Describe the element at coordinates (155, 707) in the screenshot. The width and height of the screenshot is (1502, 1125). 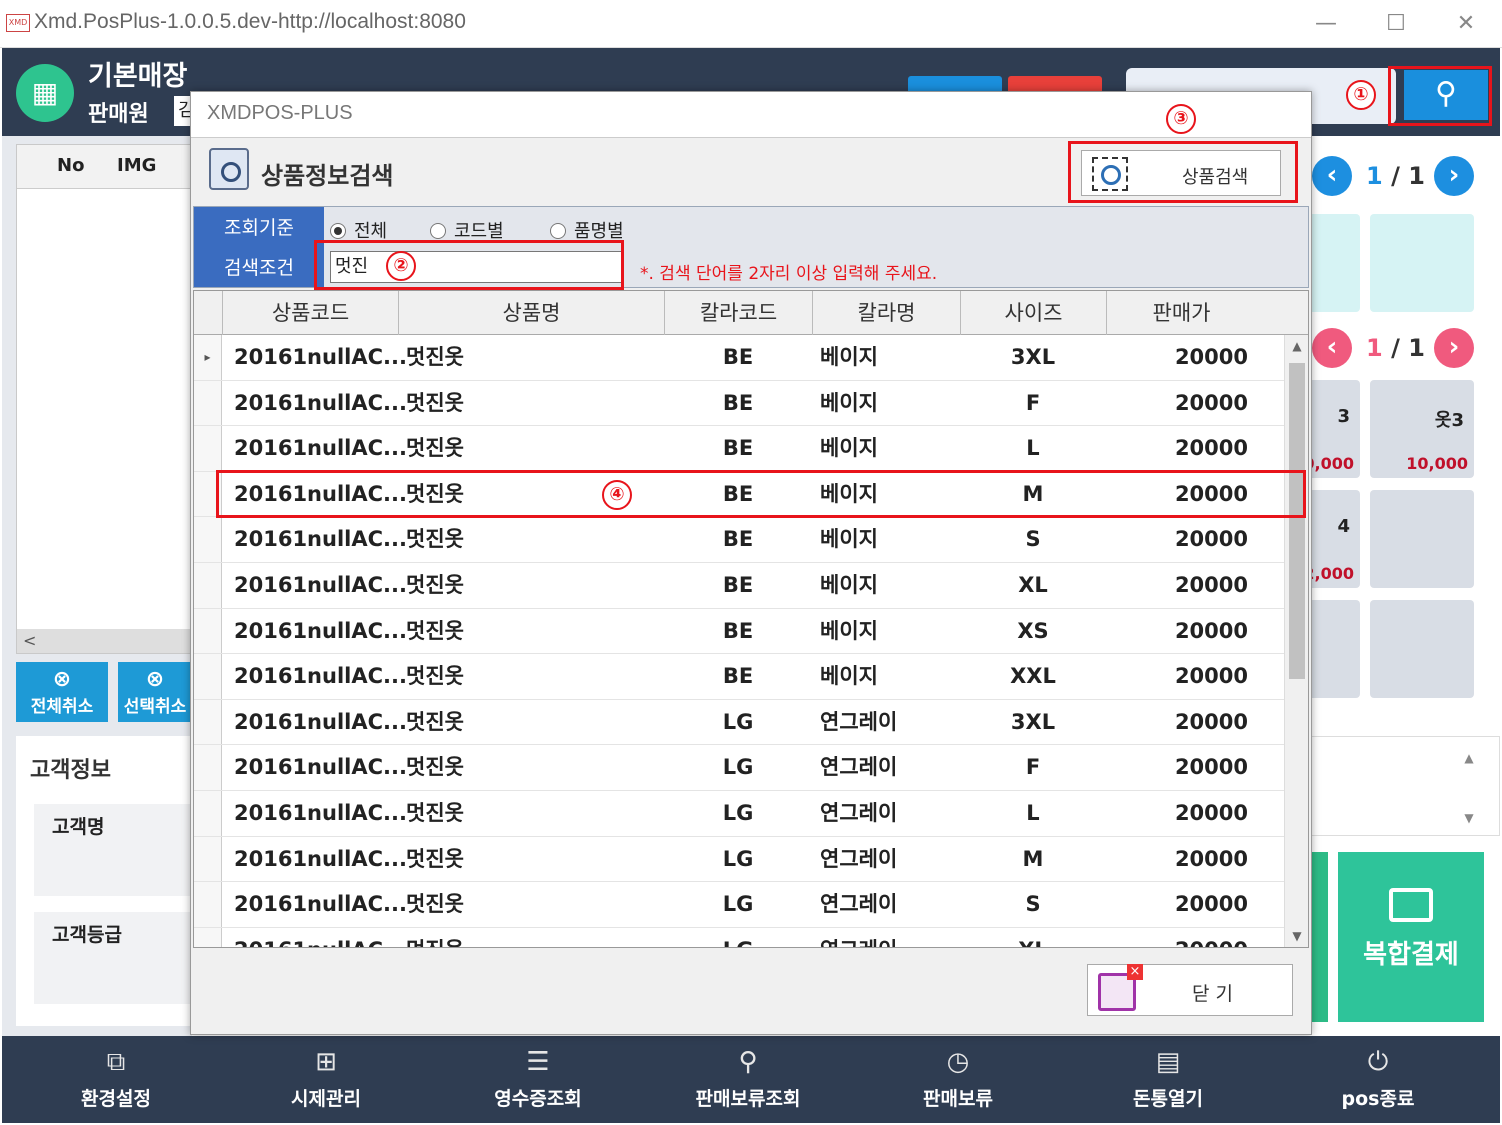
I see `cancel-selected-label: 선택취소` at that location.